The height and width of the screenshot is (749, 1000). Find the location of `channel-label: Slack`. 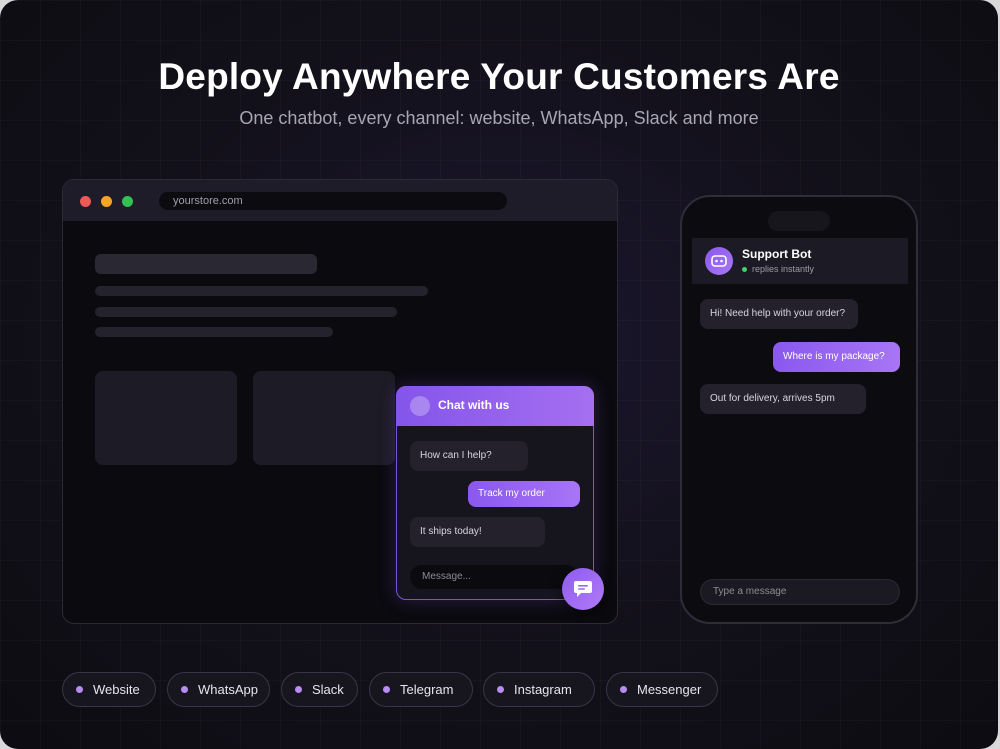

channel-label: Slack is located at coordinates (328, 689).